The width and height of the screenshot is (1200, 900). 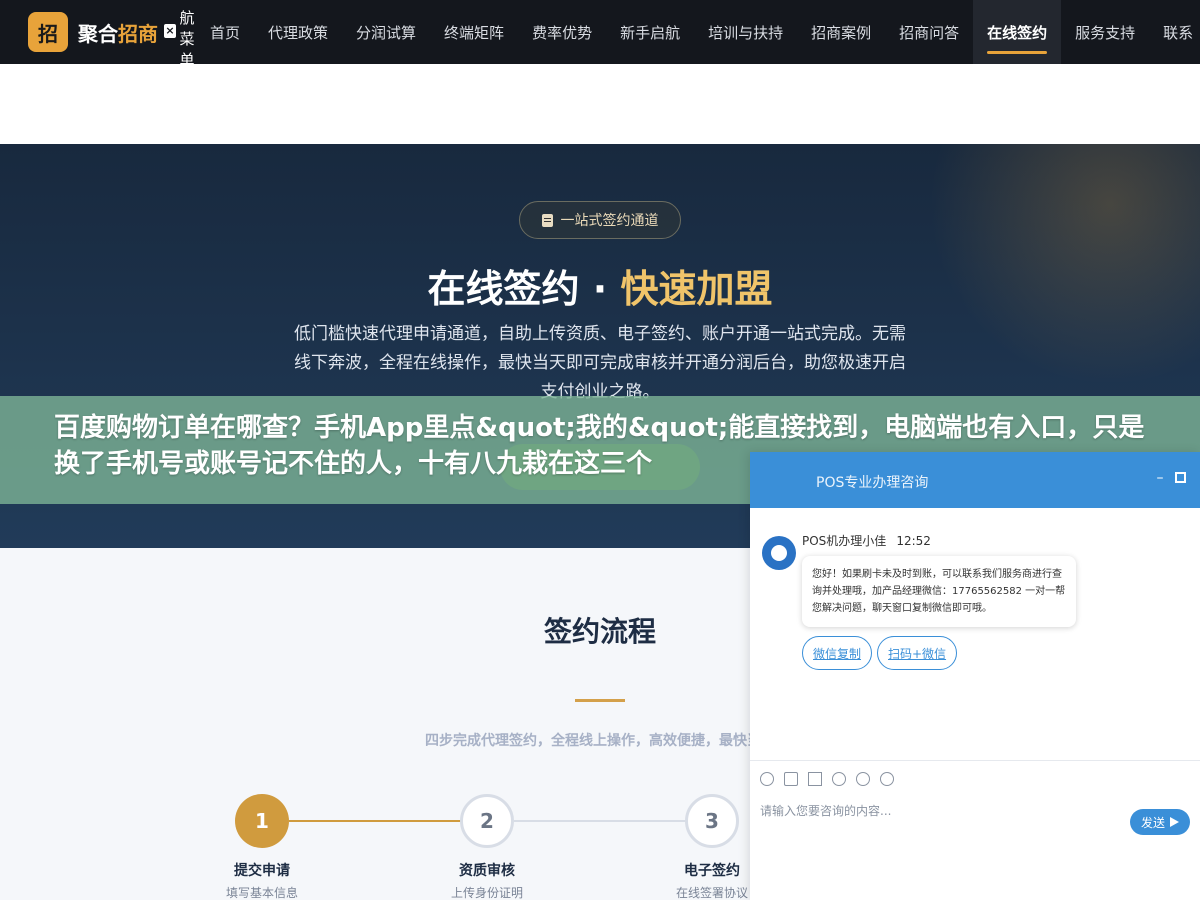 What do you see at coordinates (975, 480) in the screenshot?
I see `chat-header: POS专业办理咨询 –` at bounding box center [975, 480].